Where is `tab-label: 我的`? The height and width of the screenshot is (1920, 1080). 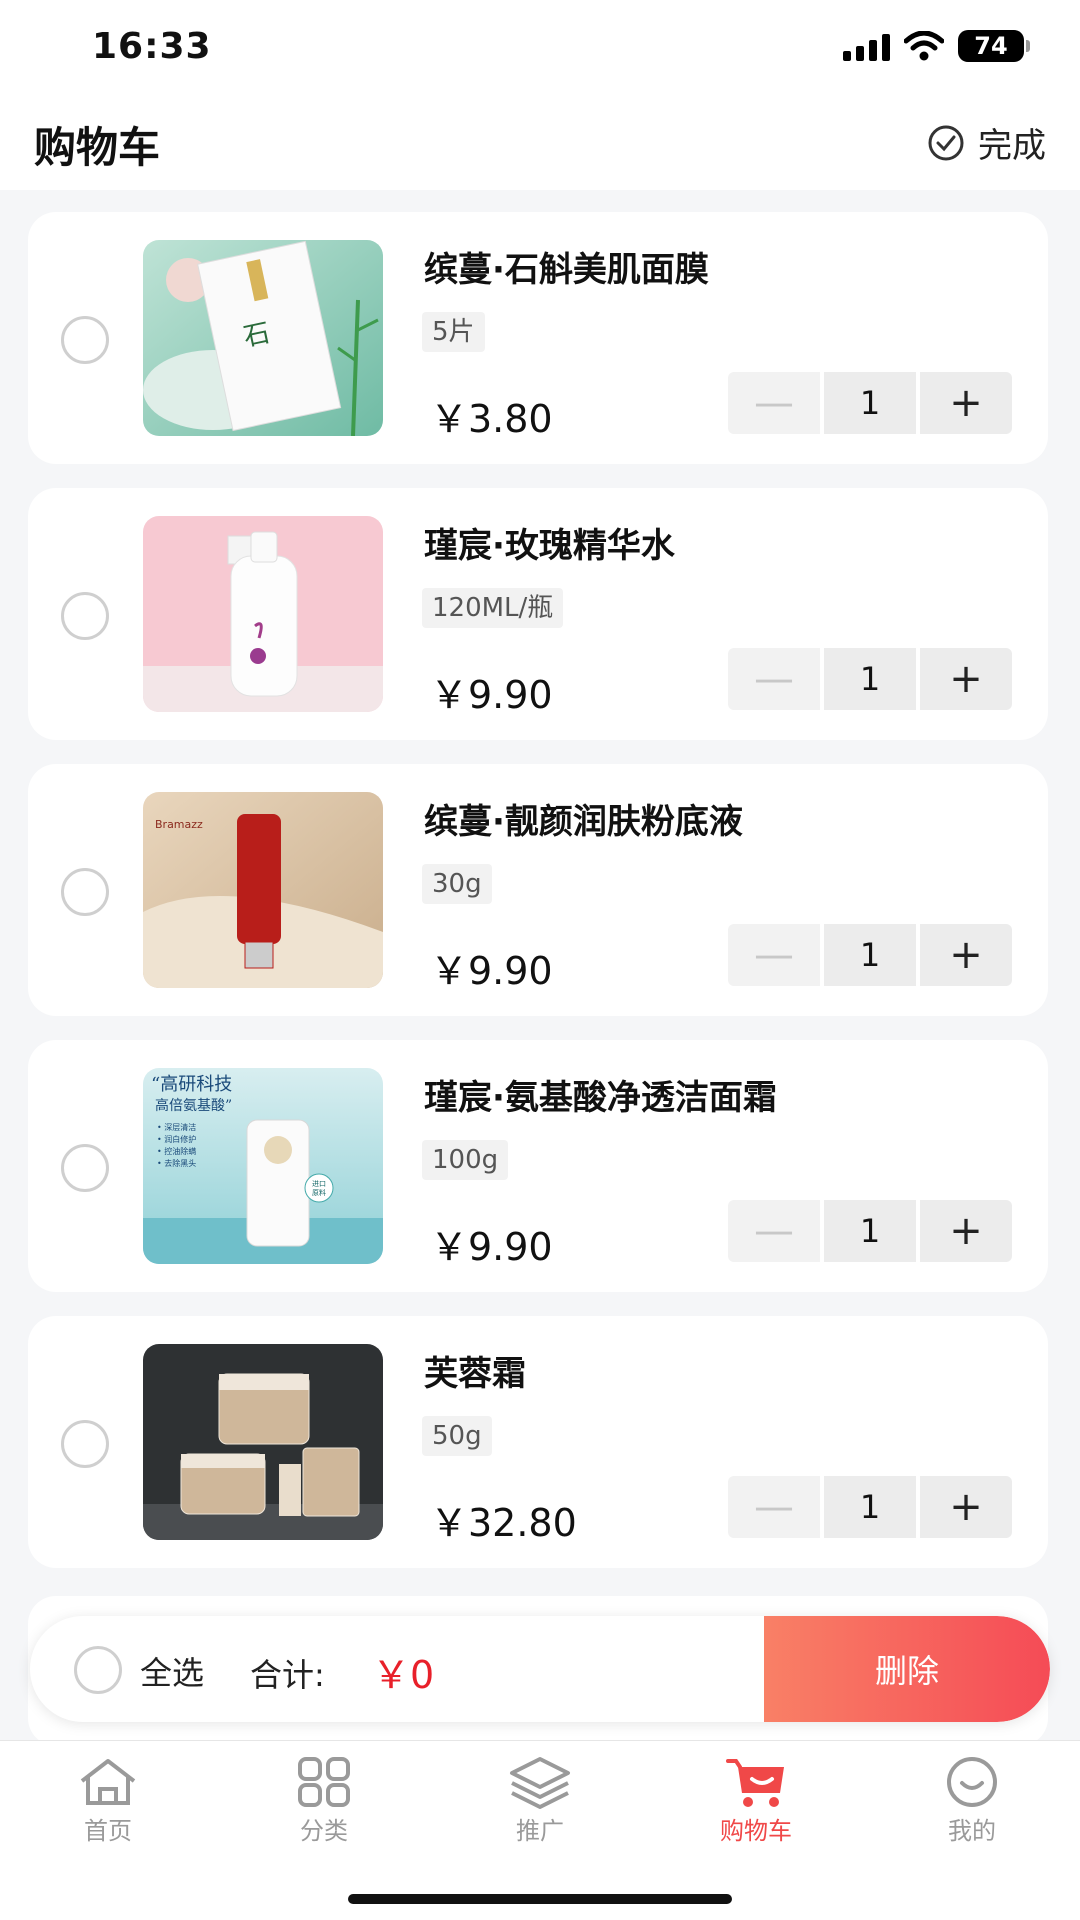 tab-label: 我的 is located at coordinates (972, 1831).